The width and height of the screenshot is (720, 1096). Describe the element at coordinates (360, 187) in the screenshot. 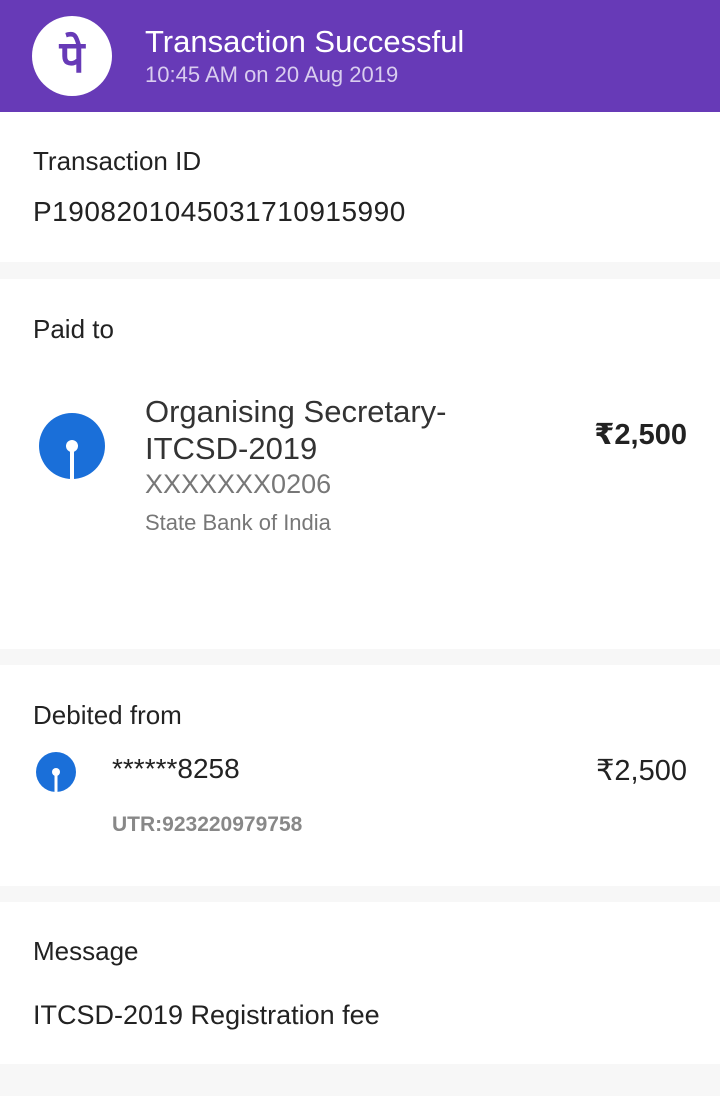

I see `transaction-id-card: Transaction ID P1908201045031710915990` at that location.